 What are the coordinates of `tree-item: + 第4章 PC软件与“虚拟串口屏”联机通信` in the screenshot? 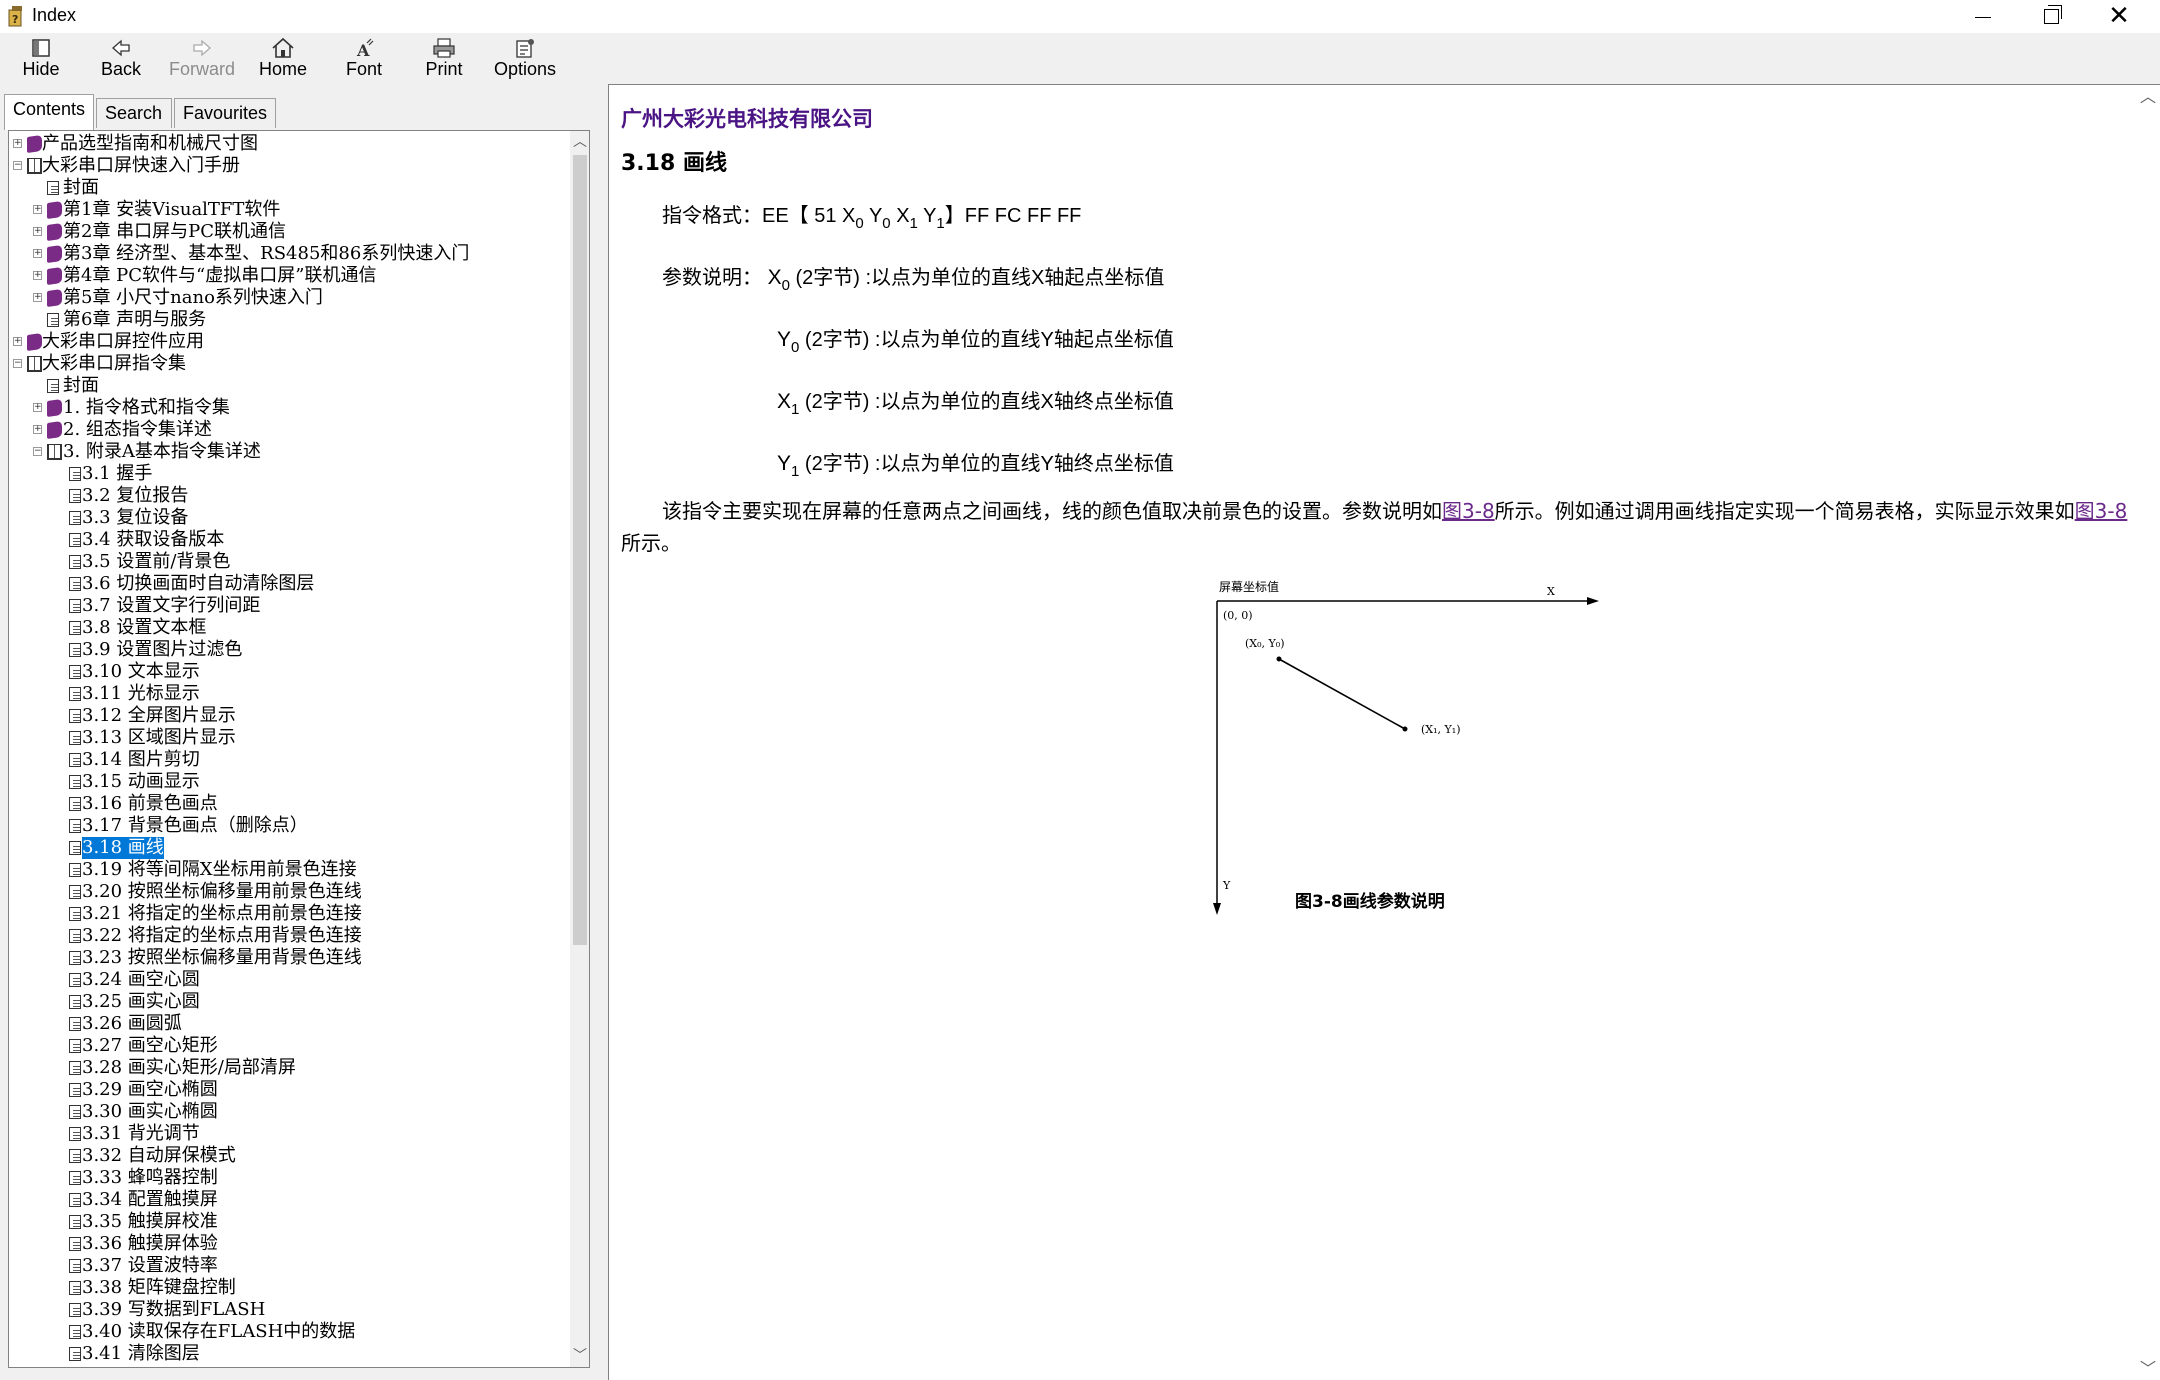 It's located at (285, 276).